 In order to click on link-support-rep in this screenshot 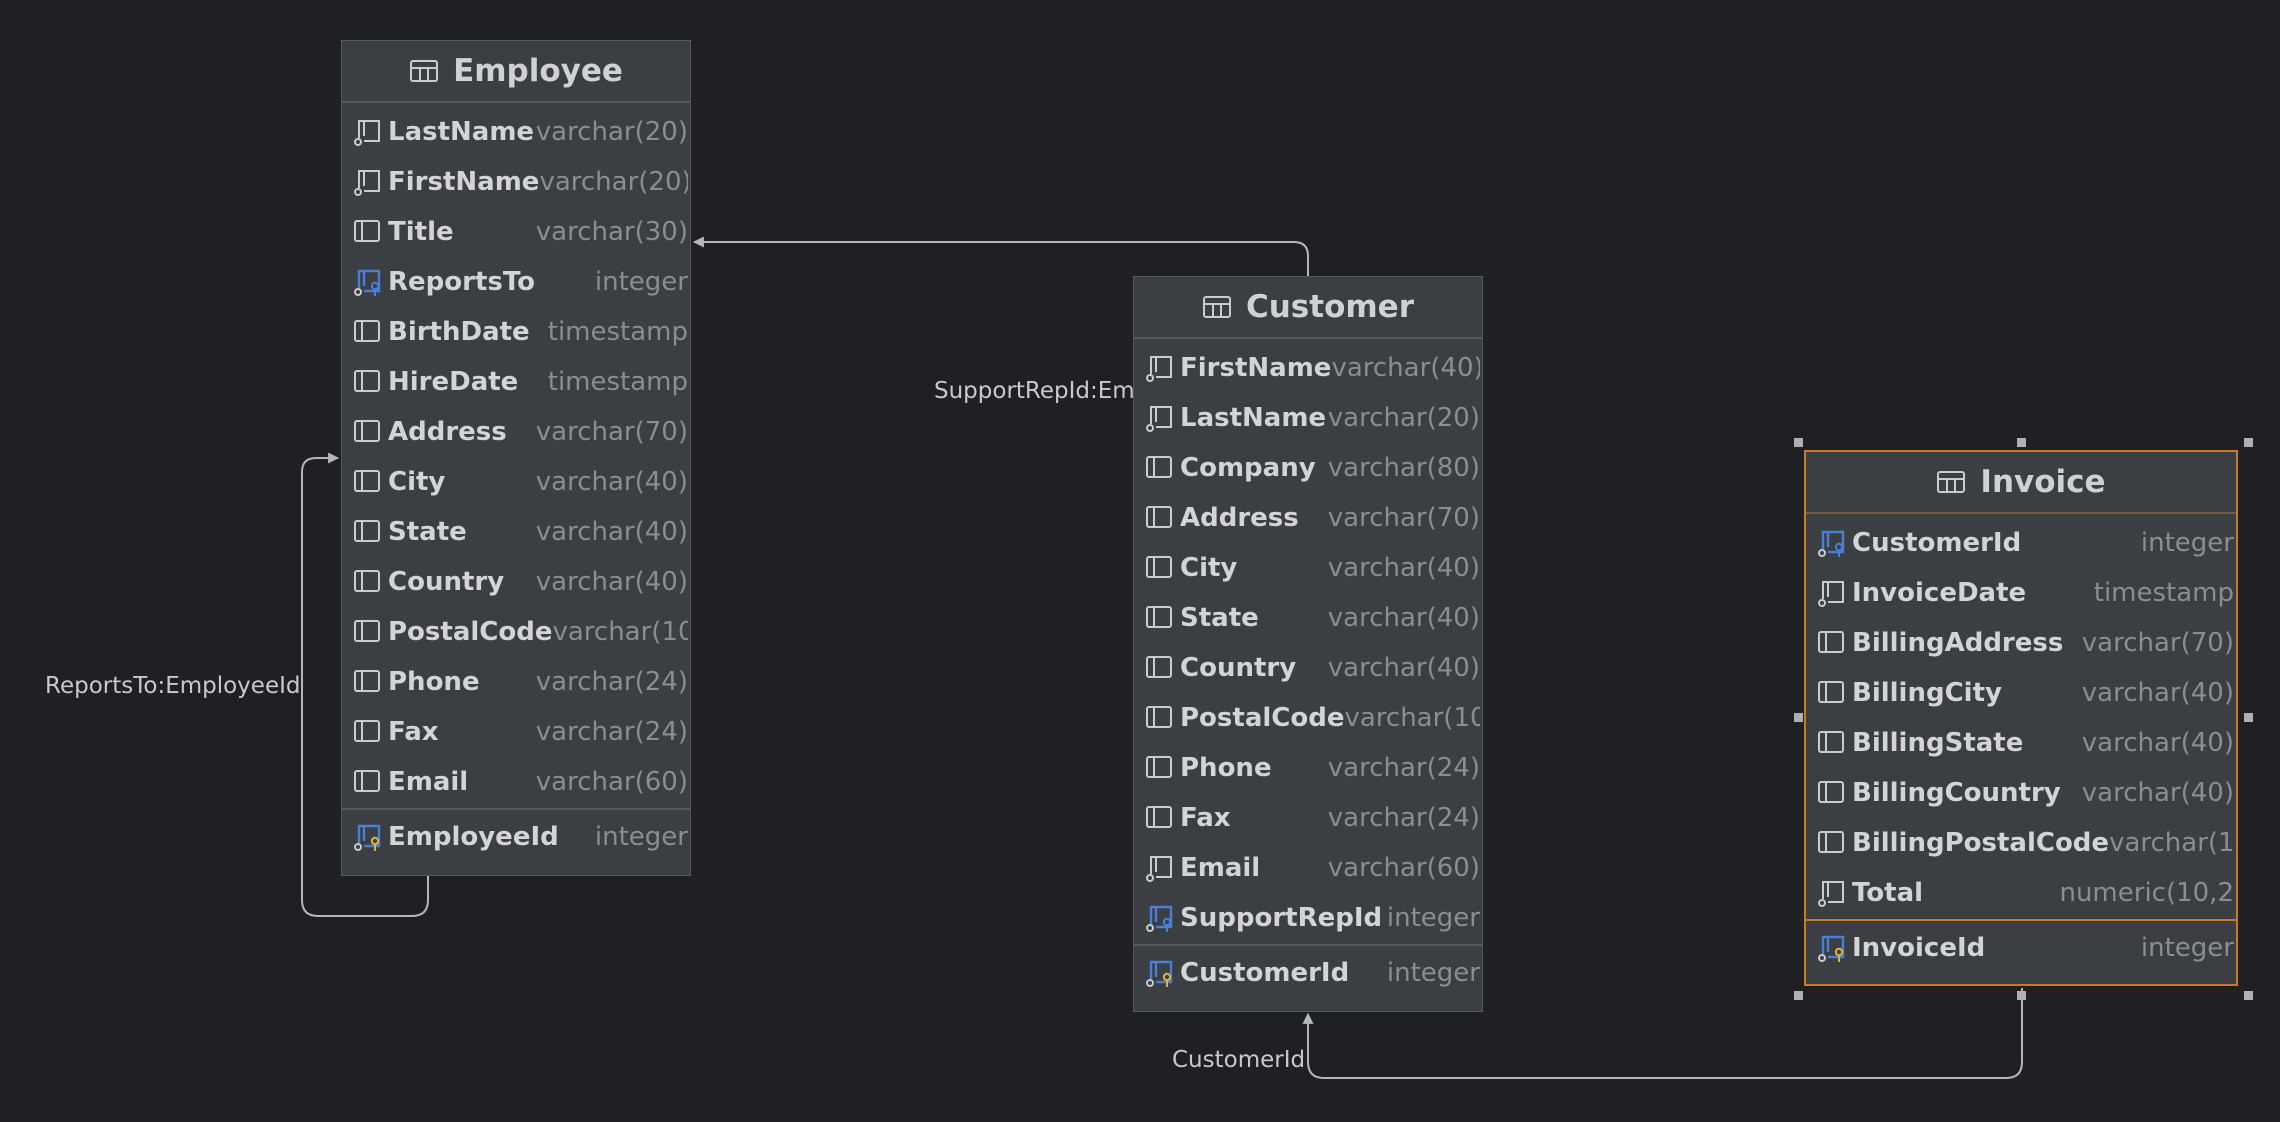, I will do `click(1000, 256)`.